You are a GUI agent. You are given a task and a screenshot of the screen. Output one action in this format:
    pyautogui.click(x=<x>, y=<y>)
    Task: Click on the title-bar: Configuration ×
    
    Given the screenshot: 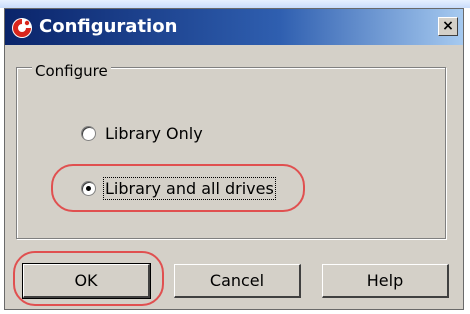 What is the action you would take?
    pyautogui.click(x=234, y=27)
    